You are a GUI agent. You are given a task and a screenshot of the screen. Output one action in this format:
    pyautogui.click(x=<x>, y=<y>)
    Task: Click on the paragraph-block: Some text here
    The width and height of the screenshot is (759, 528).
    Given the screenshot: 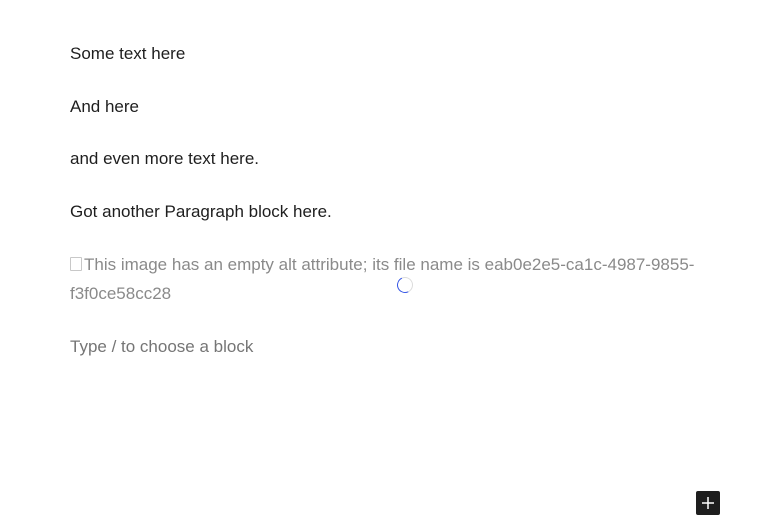 What is the action you would take?
    pyautogui.click(x=127, y=53)
    